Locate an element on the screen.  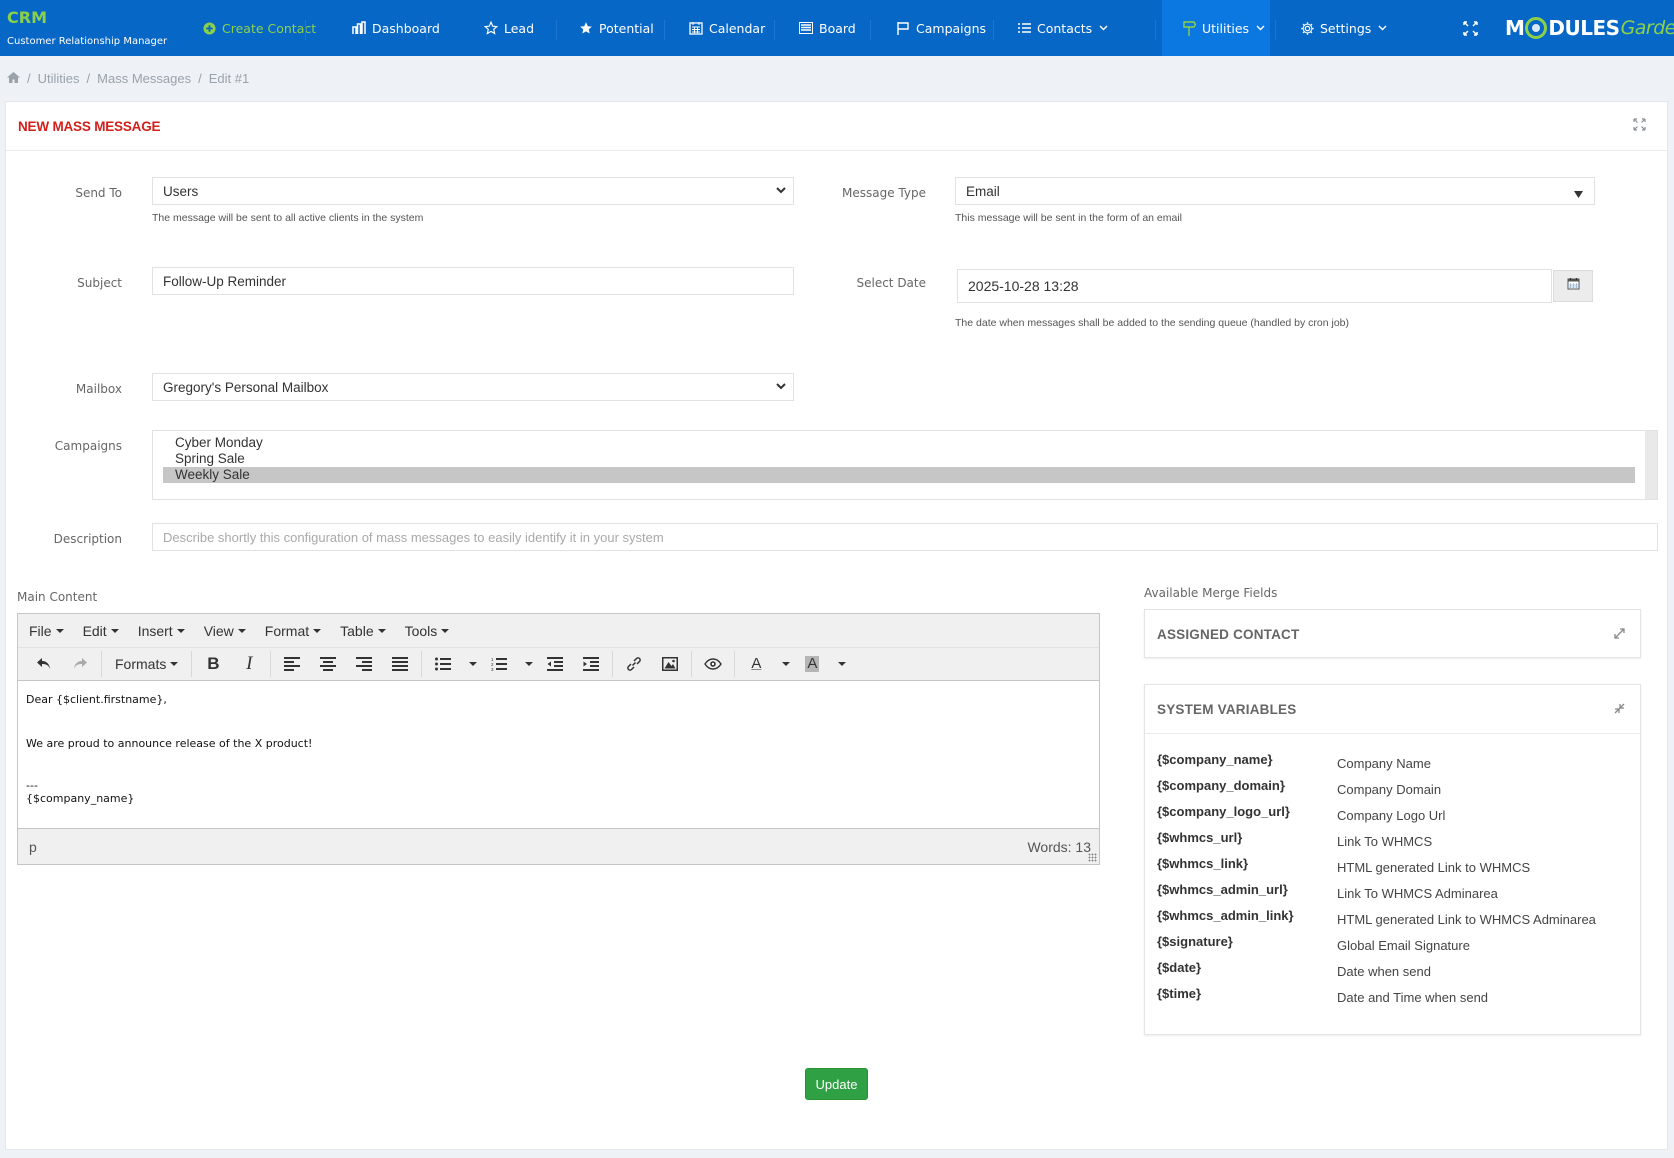
align-left-icon is located at coordinates (292, 664).